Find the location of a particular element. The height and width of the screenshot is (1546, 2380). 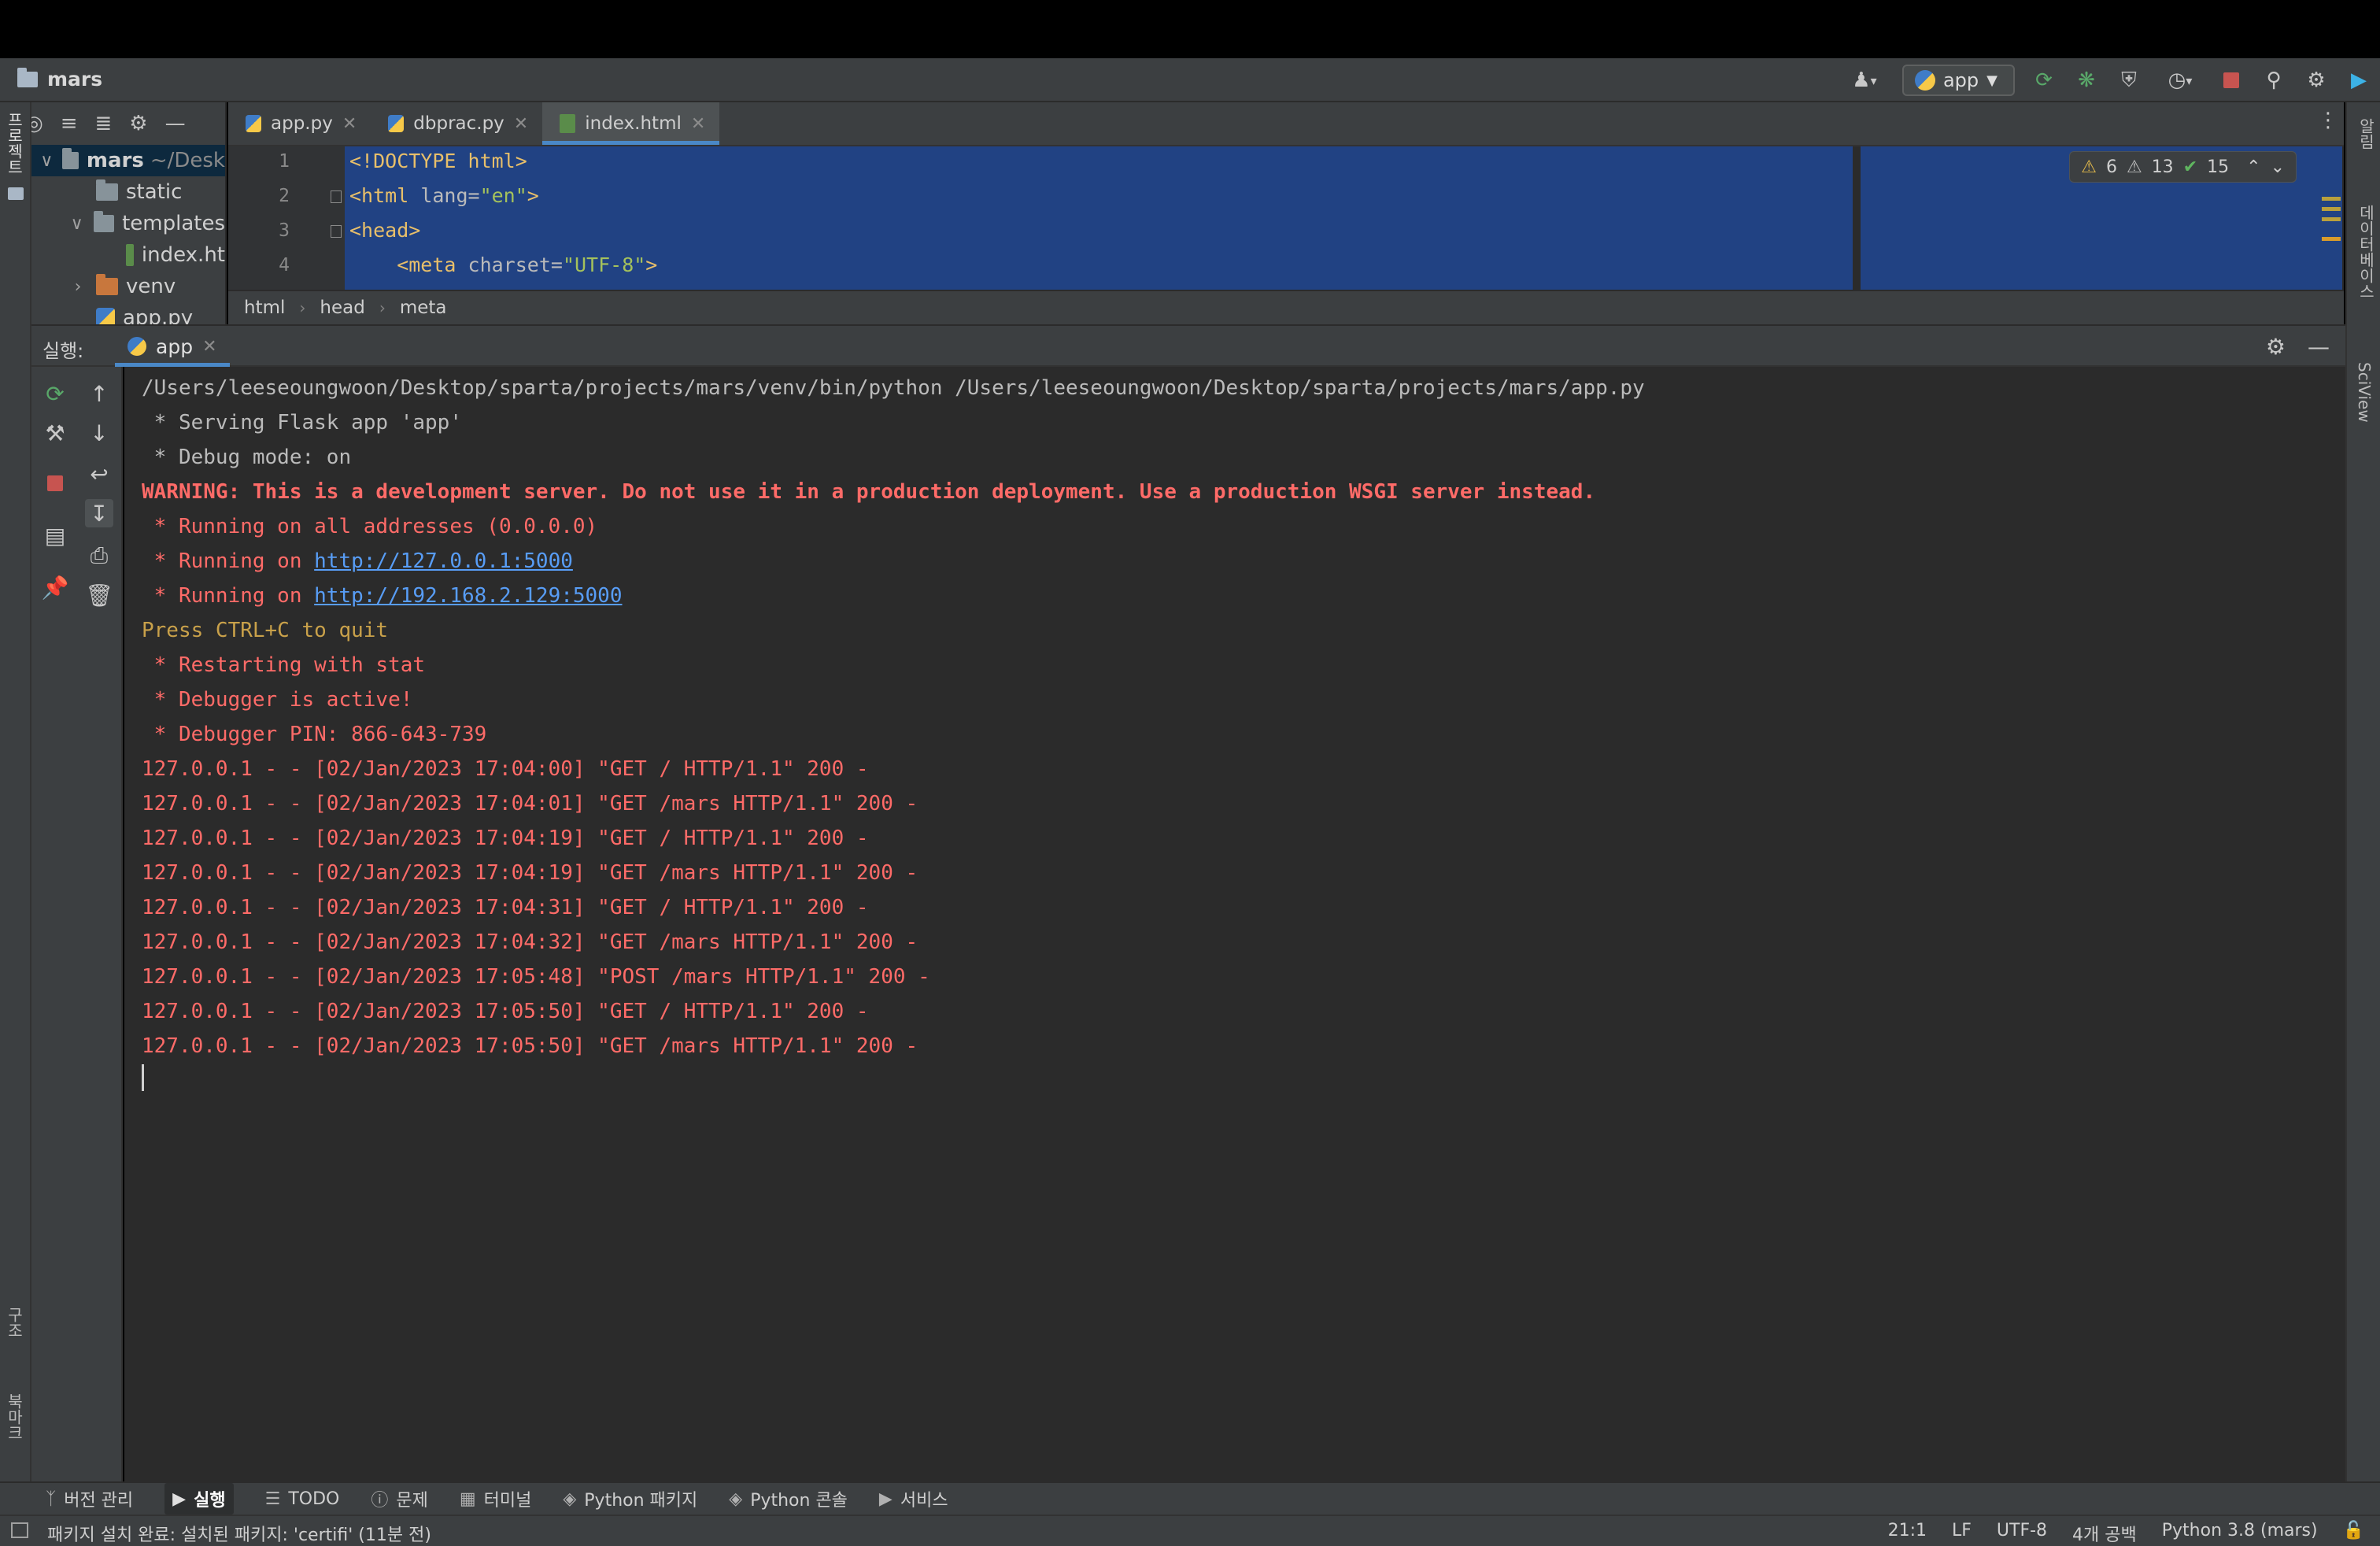

tool-problems: ⓘ 문제 is located at coordinates (399, 1498).